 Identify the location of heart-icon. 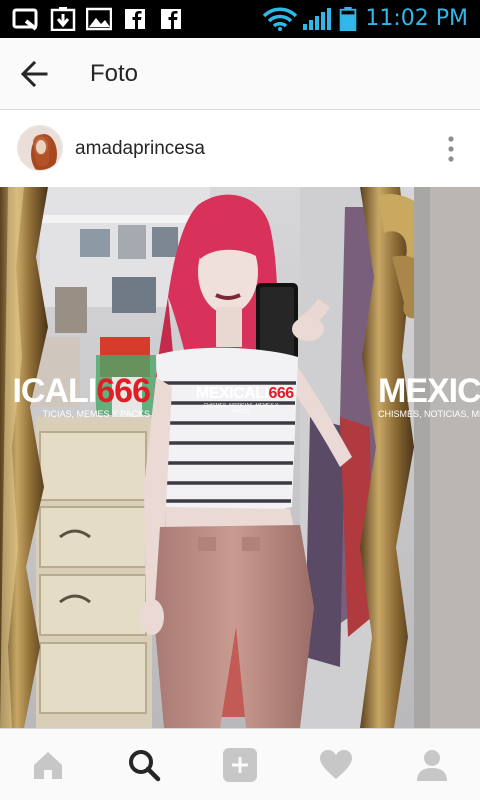
(336, 765).